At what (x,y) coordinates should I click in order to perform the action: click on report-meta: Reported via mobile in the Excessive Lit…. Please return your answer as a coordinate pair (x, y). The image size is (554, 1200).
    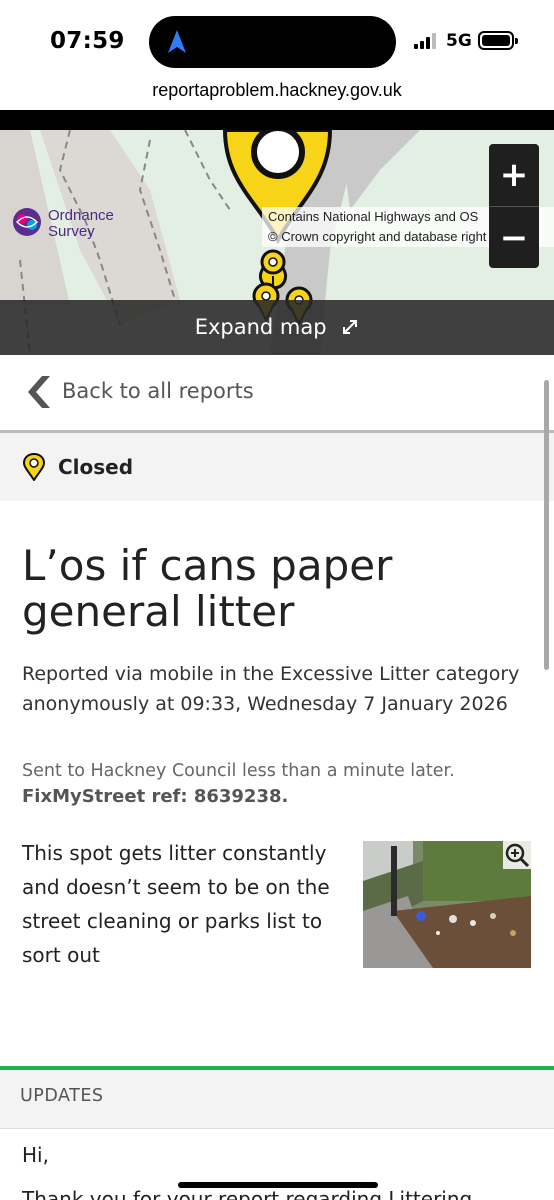
    Looking at the image, I should click on (271, 689).